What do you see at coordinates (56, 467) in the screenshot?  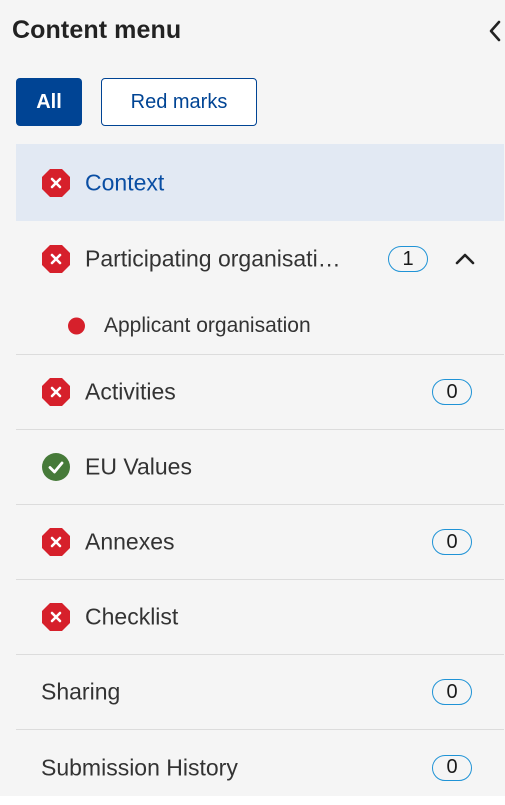 I see `check-circle-icon` at bounding box center [56, 467].